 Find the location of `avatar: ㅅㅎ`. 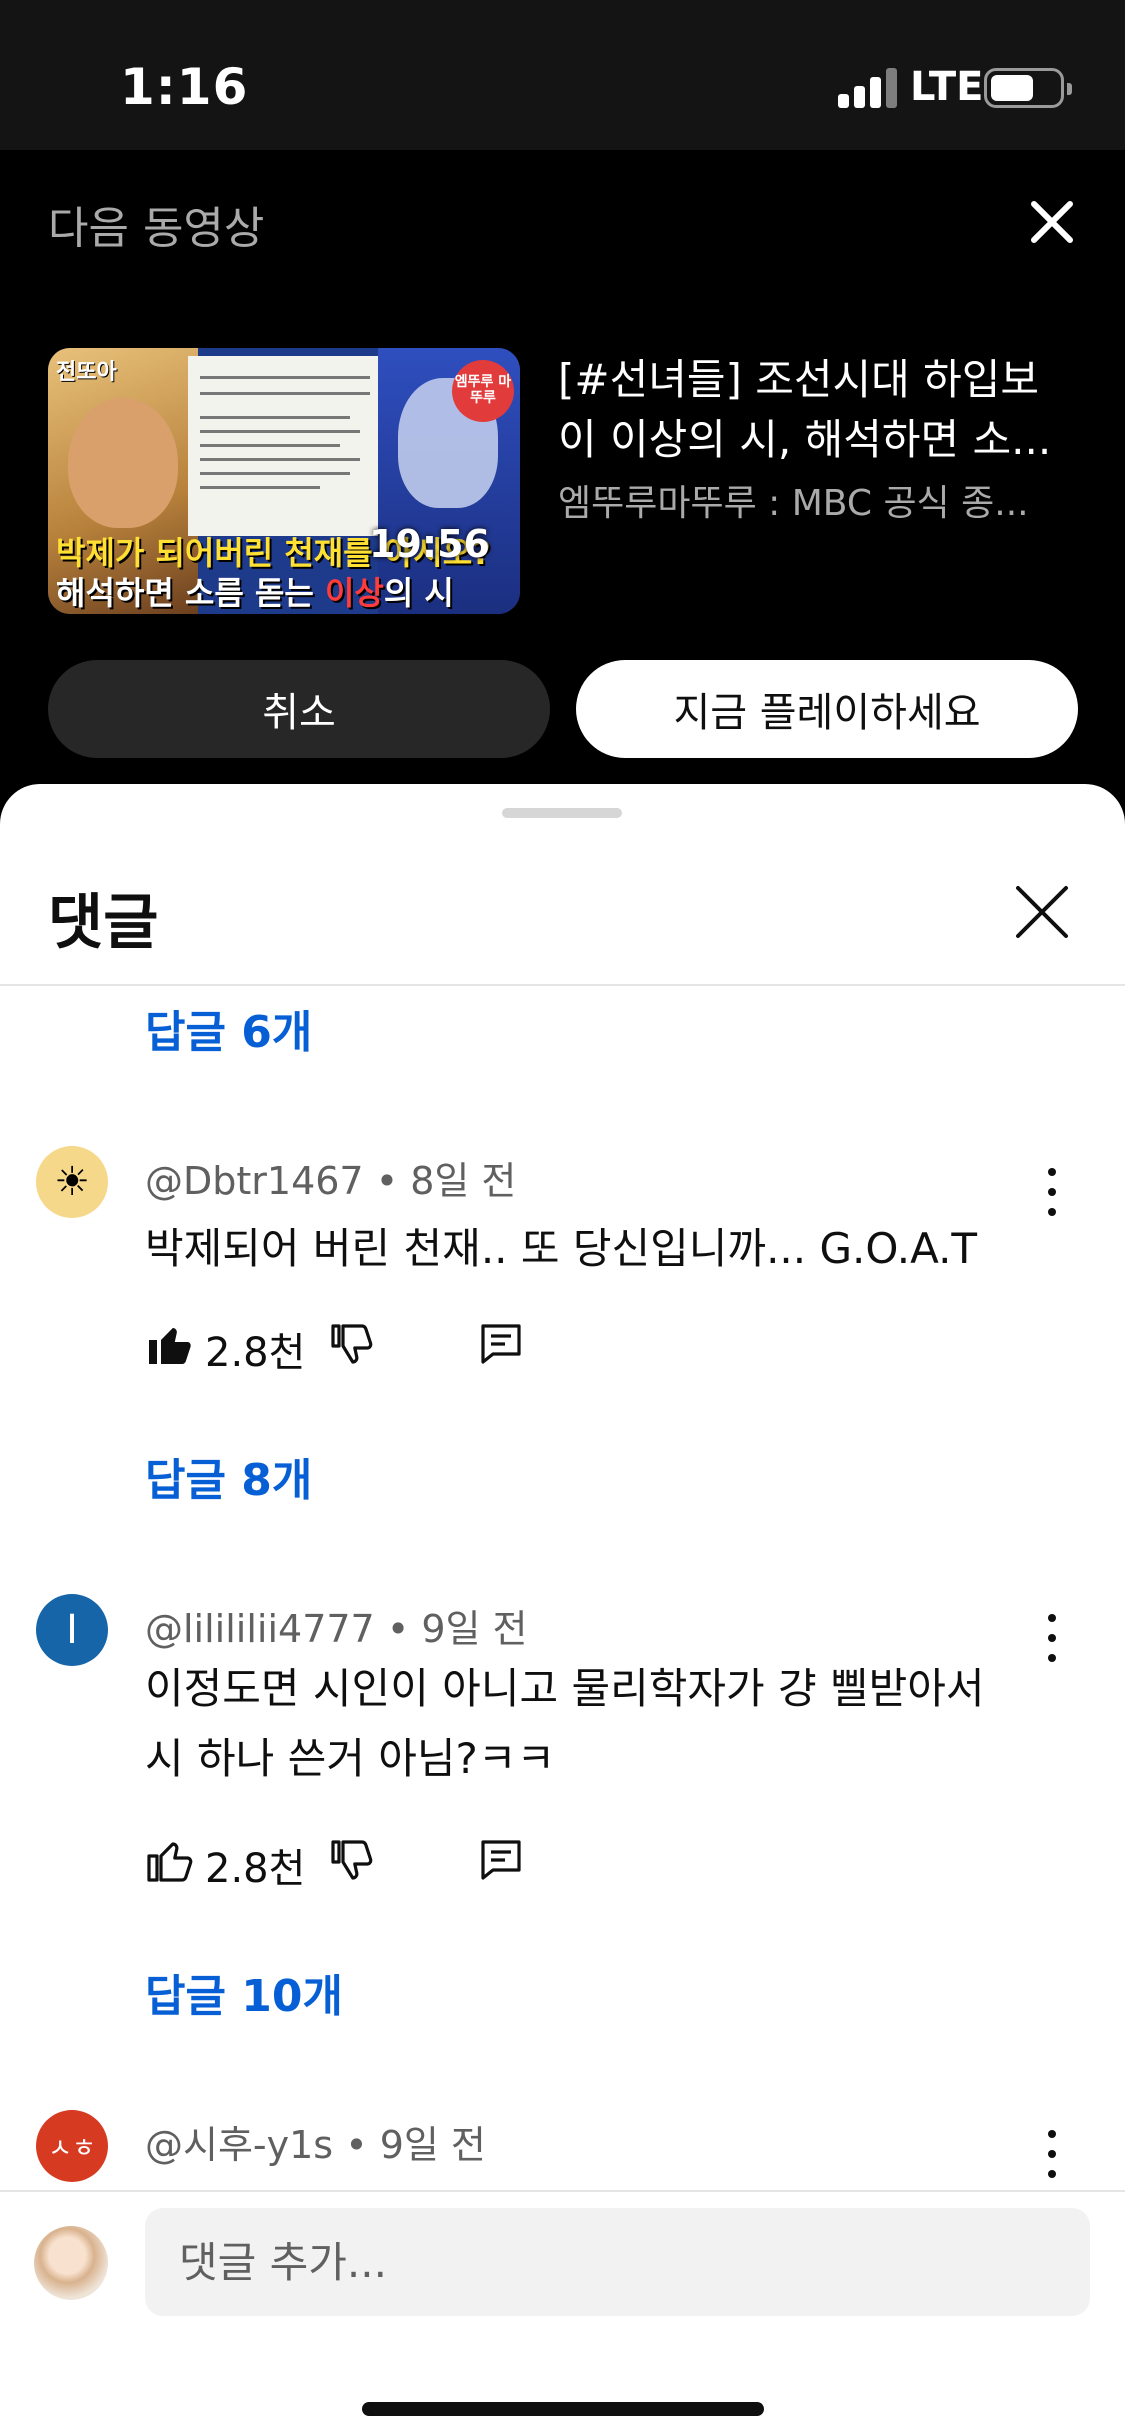

avatar: ㅅㅎ is located at coordinates (72, 2146).